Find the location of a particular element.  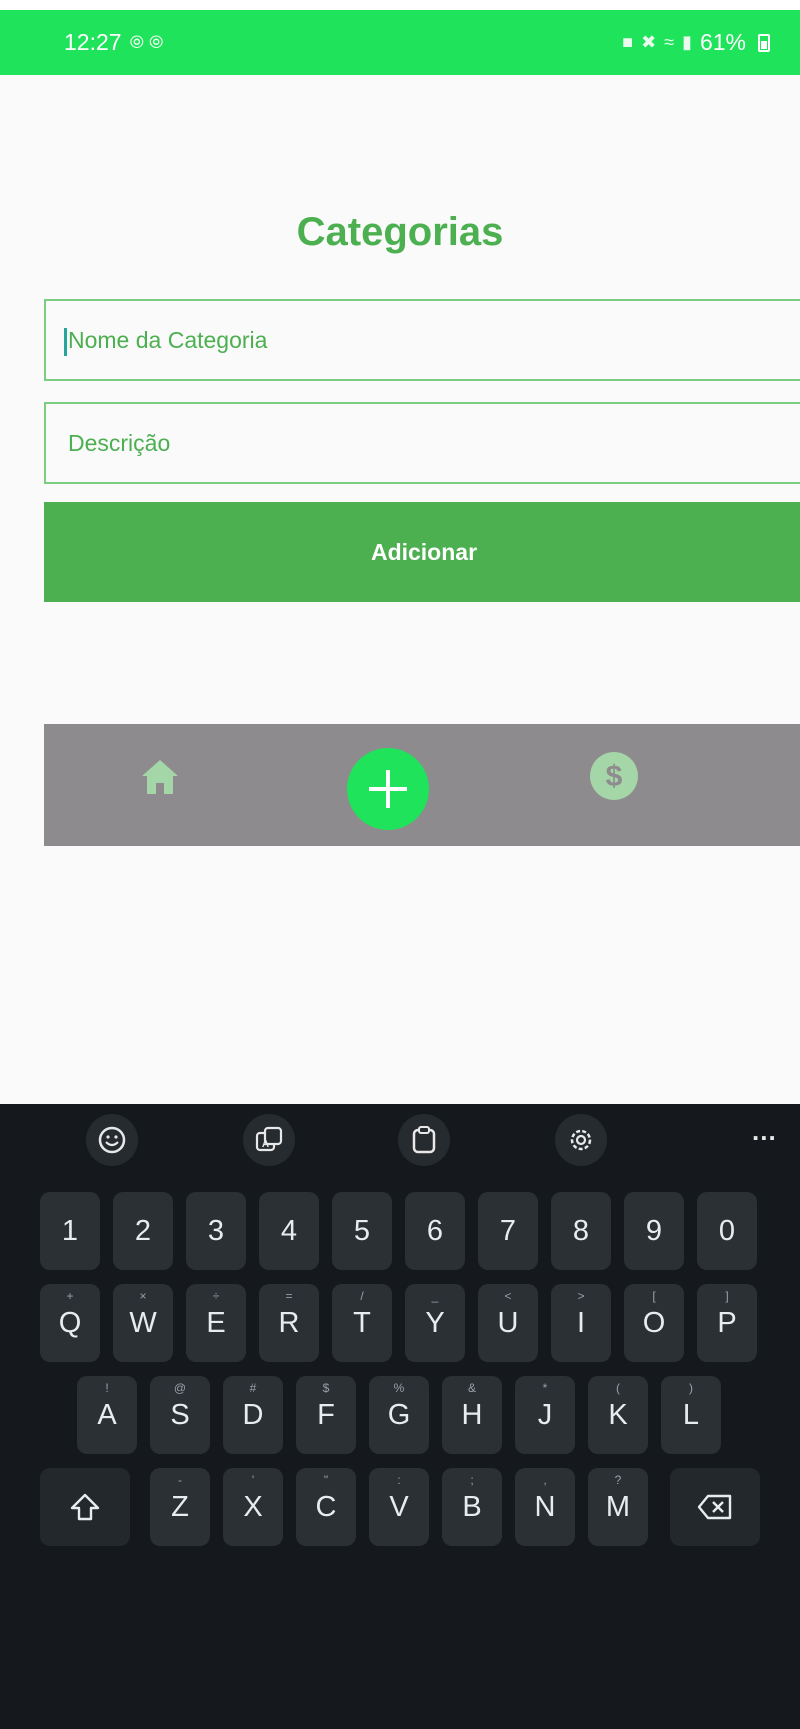

status-right: ■ ✖ ≈ ▮ 61% is located at coordinates (696, 42).